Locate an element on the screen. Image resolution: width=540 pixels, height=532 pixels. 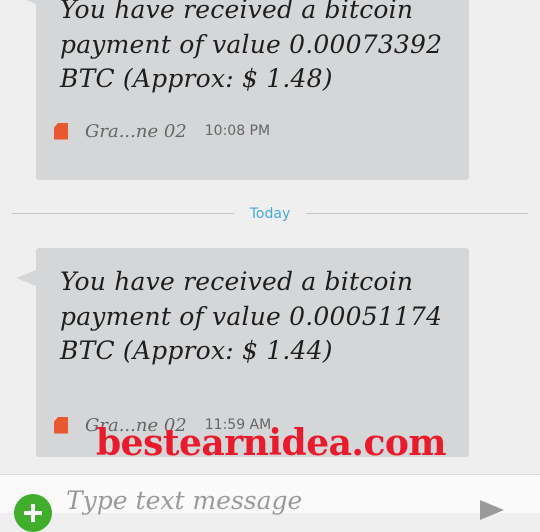
message-meta: Gra...ne 02 10:08 PM is located at coordinates (162, 131).